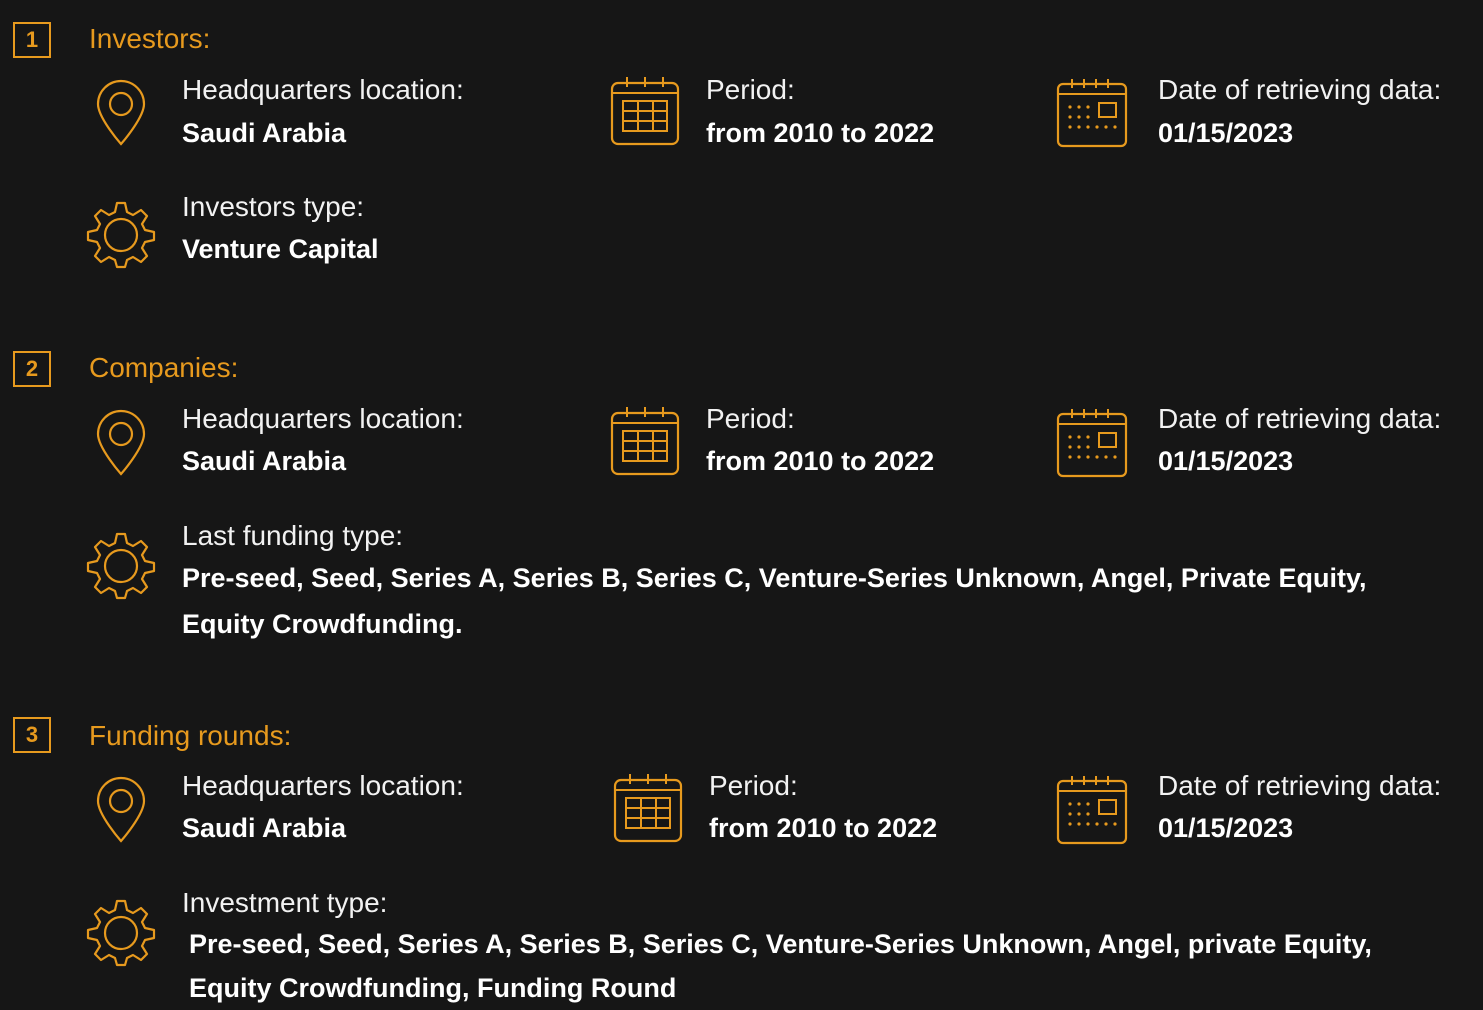 This screenshot has height=1010, width=1483. I want to click on type-label: Investors type:, so click(273, 206).